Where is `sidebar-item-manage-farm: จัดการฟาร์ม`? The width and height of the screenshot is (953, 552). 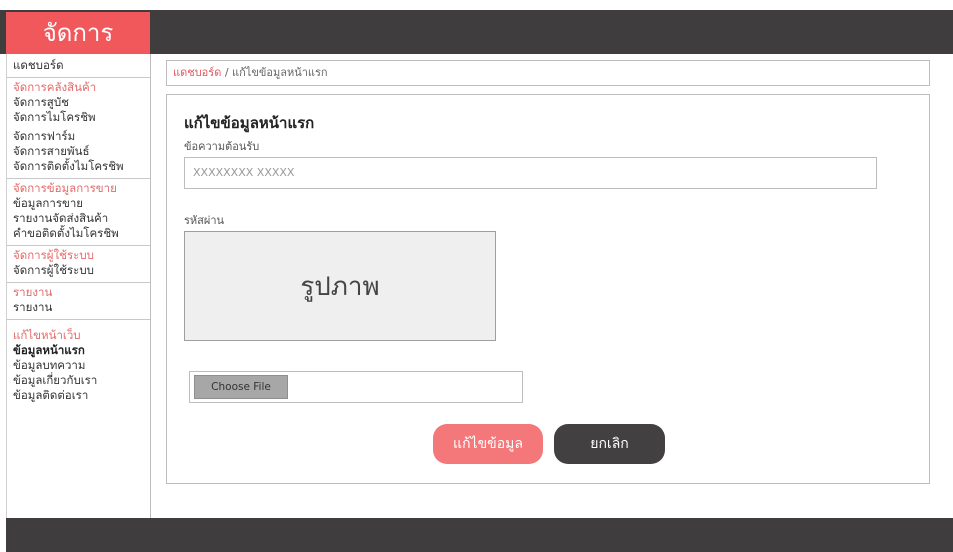
sidebar-item-manage-farm: จัดการฟาร์ม is located at coordinates (81, 136).